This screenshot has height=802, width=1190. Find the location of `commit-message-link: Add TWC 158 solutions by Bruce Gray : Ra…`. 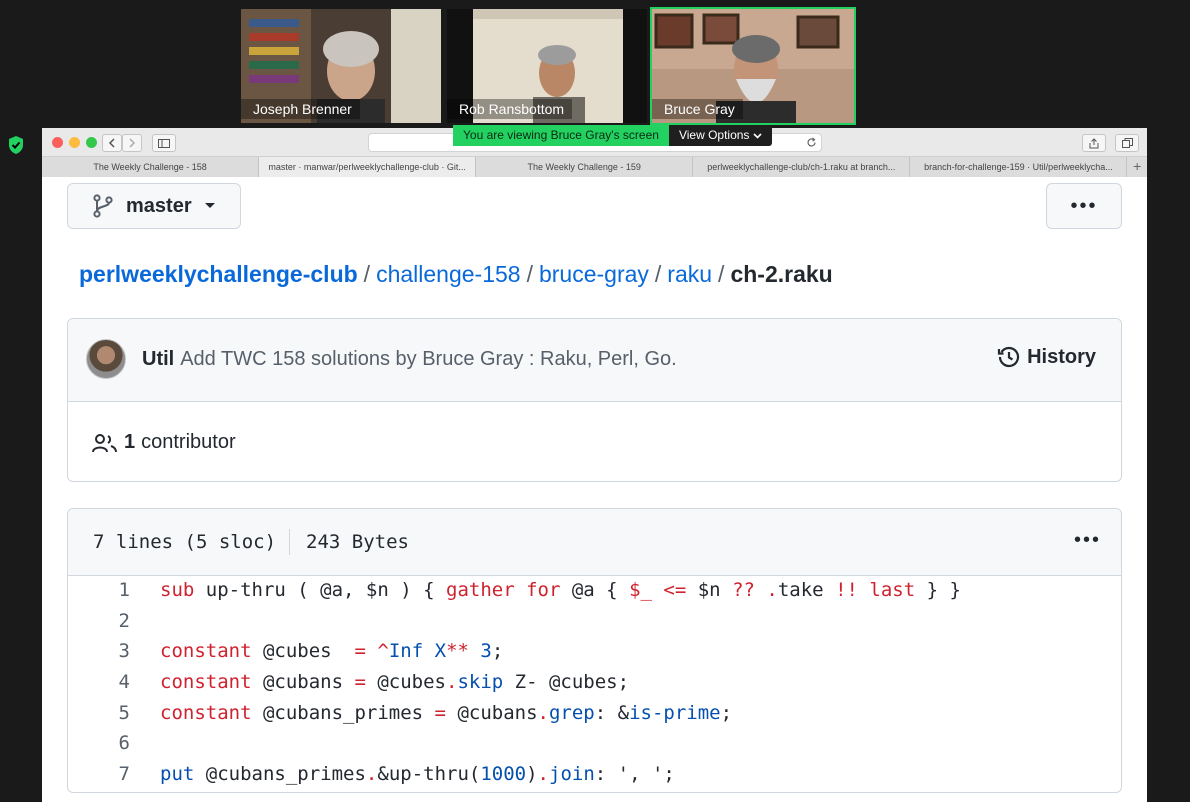

commit-message-link: Add TWC 158 solutions by Bruce Gray : Ra… is located at coordinates (428, 359).